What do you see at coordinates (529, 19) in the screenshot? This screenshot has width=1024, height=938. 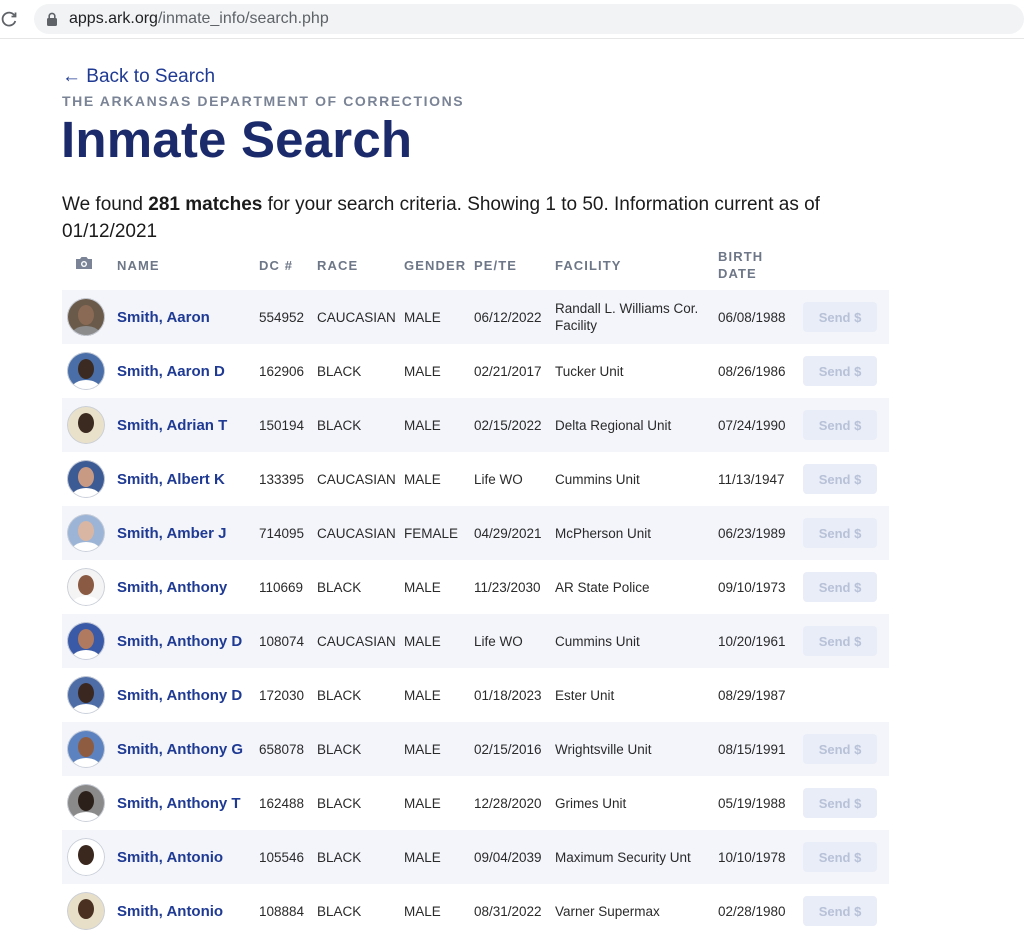 I see `address-bar: apps.ark.org/inmate_info/search.php` at bounding box center [529, 19].